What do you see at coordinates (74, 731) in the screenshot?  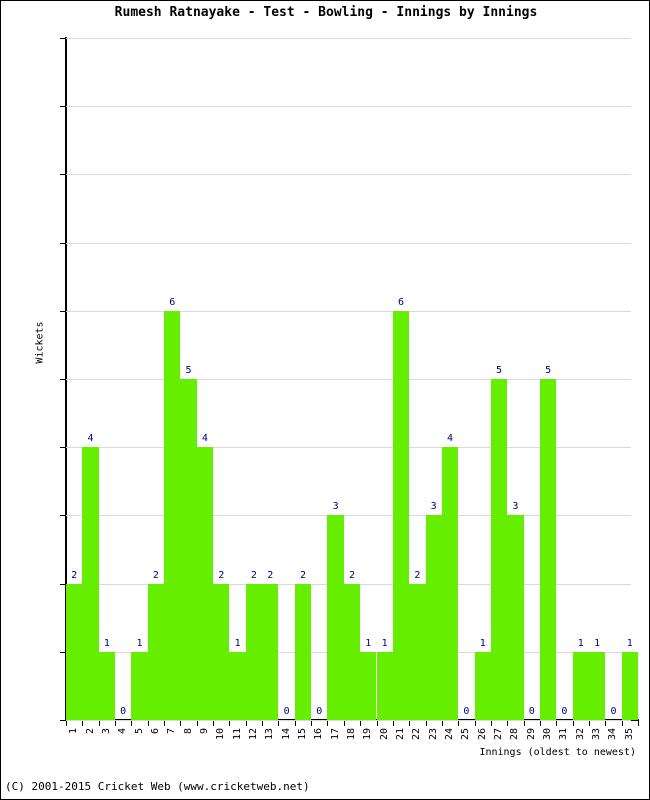 I see `x-axis-tick-label: 1` at bounding box center [74, 731].